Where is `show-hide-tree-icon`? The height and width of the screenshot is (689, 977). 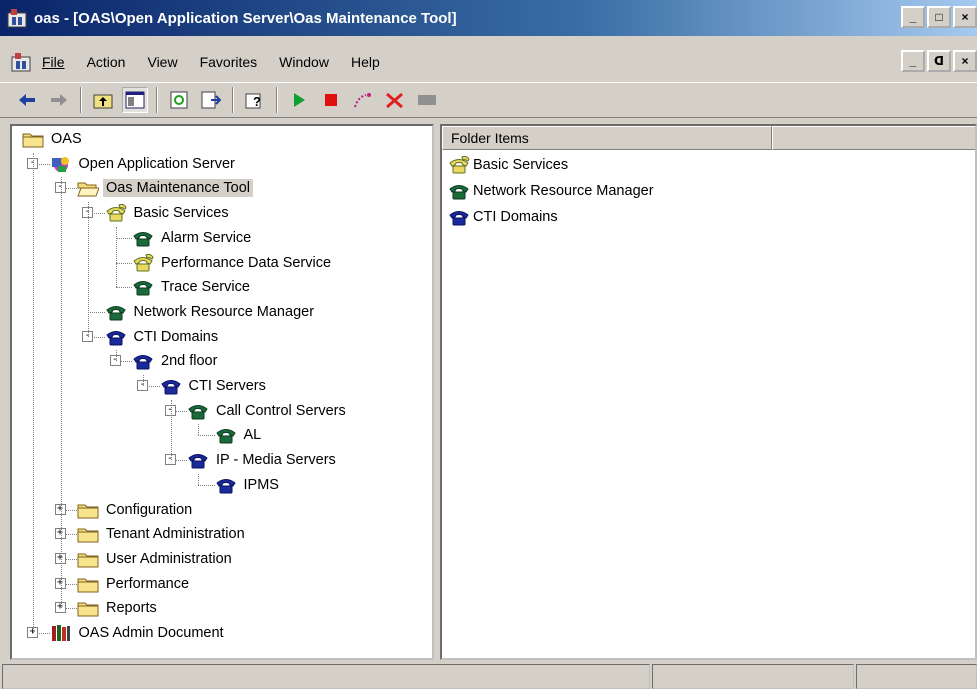
show-hide-tree-icon is located at coordinates (135, 100).